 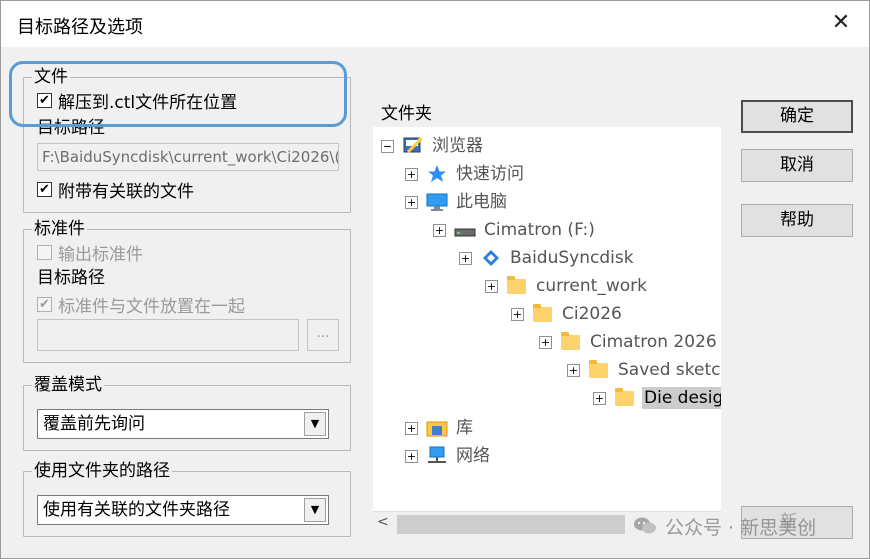 I want to click on extract-label: 解压到.ctl文件所在位置, so click(x=148, y=102).